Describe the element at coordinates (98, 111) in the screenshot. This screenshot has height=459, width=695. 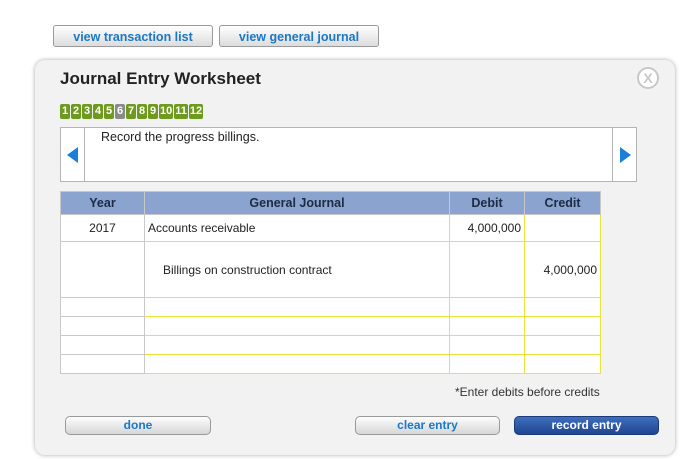
I see `step-4-button: 4` at that location.